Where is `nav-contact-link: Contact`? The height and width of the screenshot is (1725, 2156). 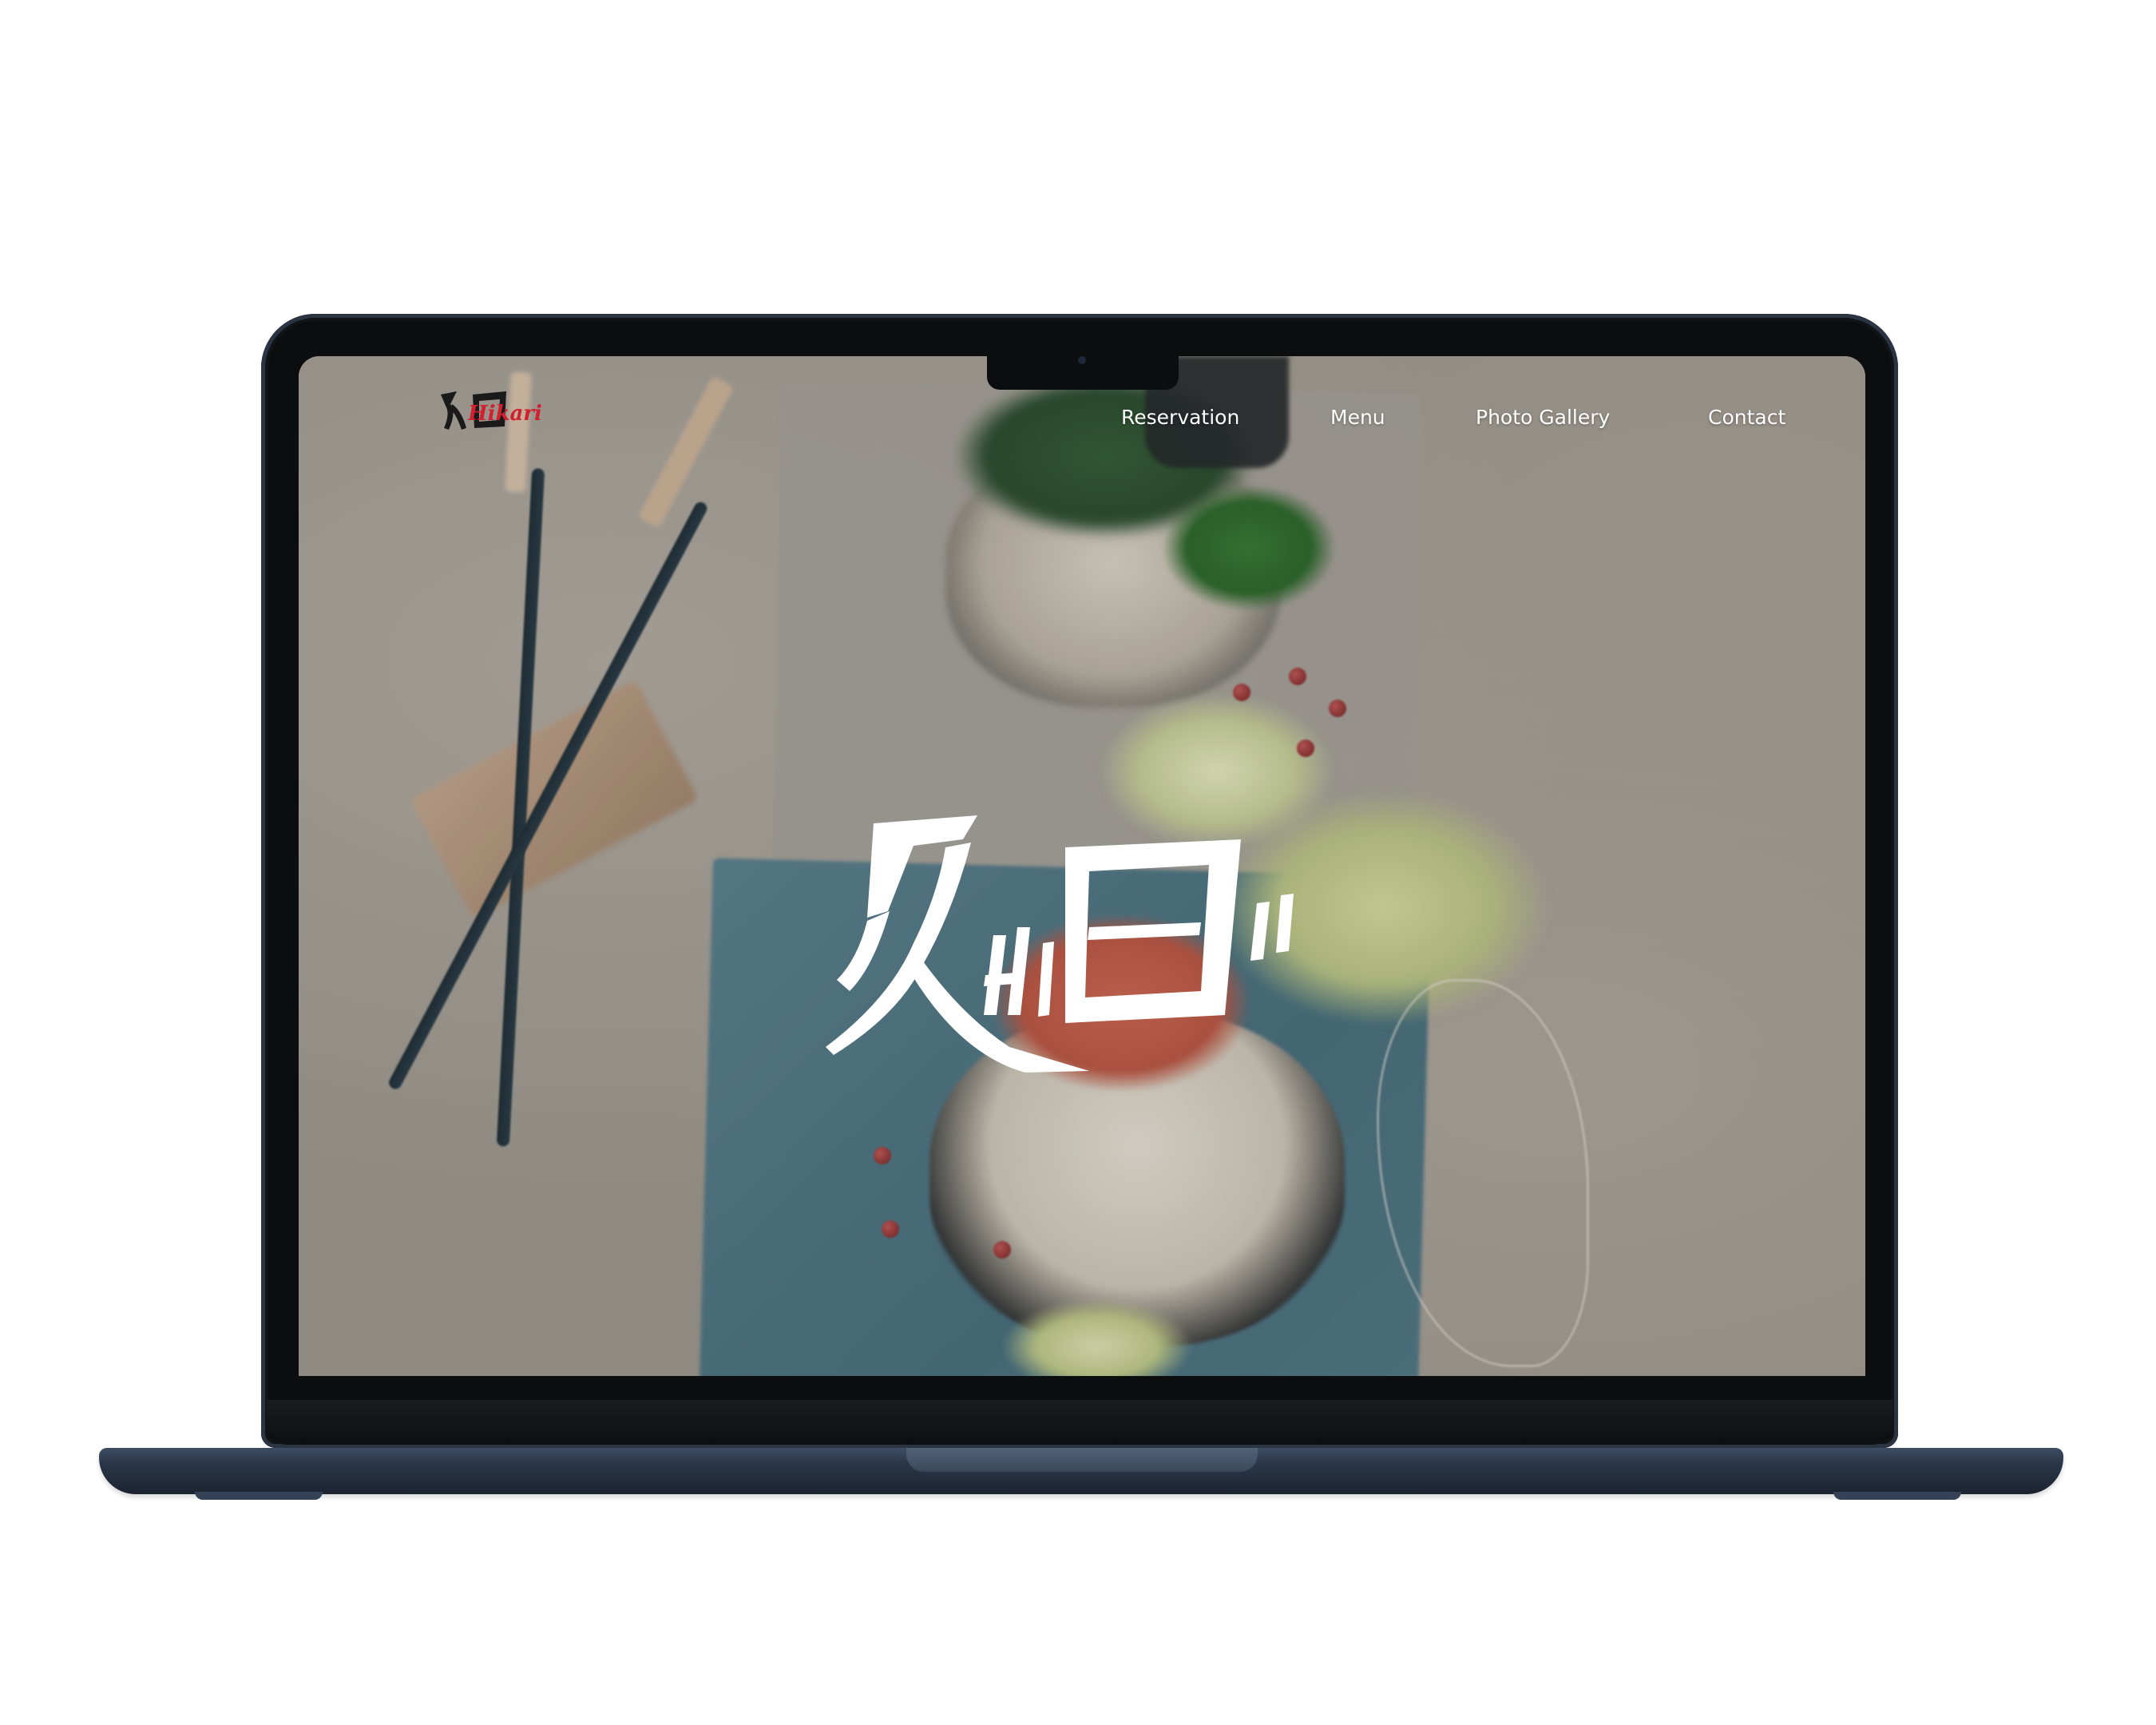
nav-contact-link: Contact is located at coordinates (1746, 418).